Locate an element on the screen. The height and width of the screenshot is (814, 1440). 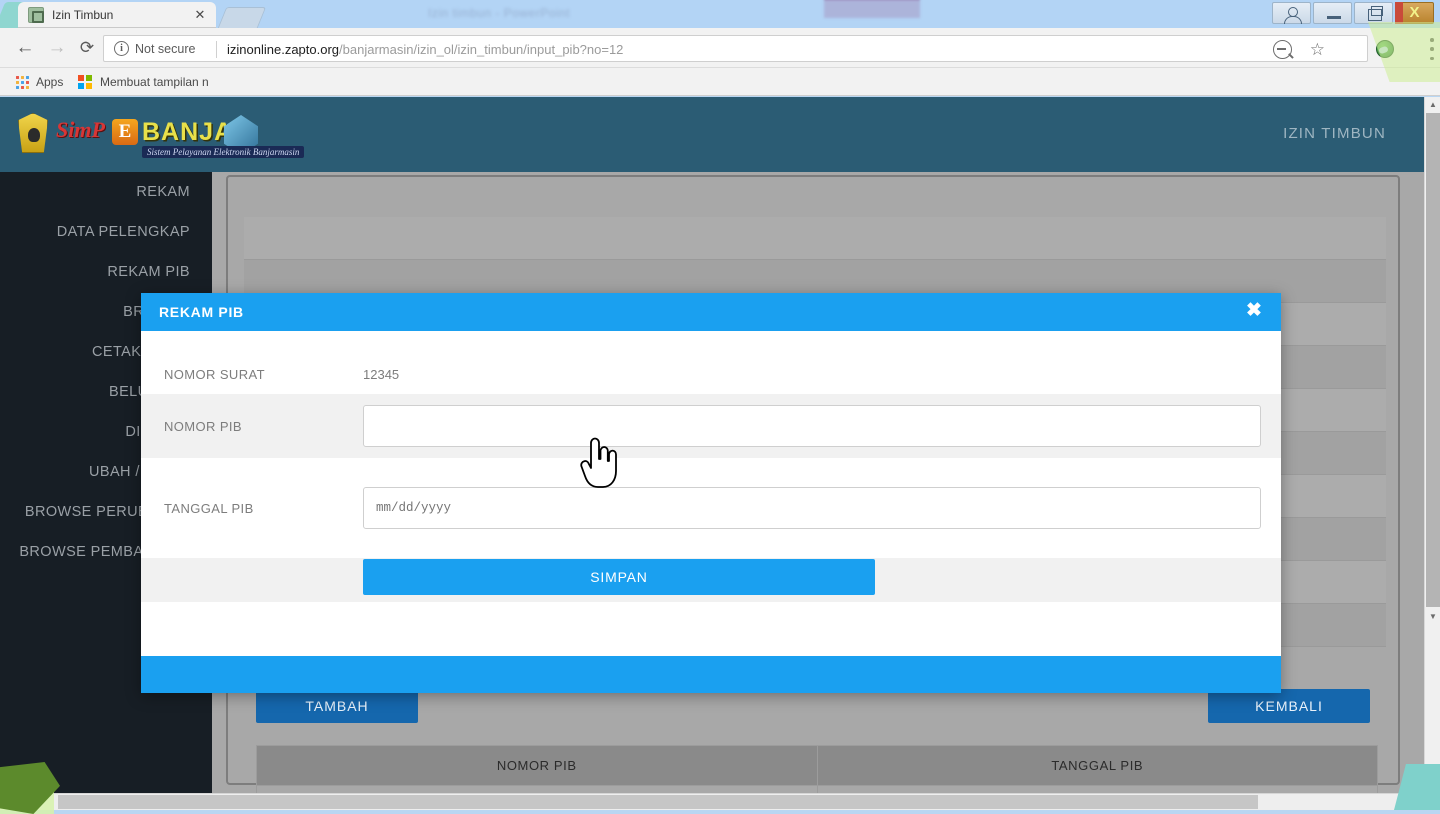
logo-e-badge: E is located at coordinates (125, 132).